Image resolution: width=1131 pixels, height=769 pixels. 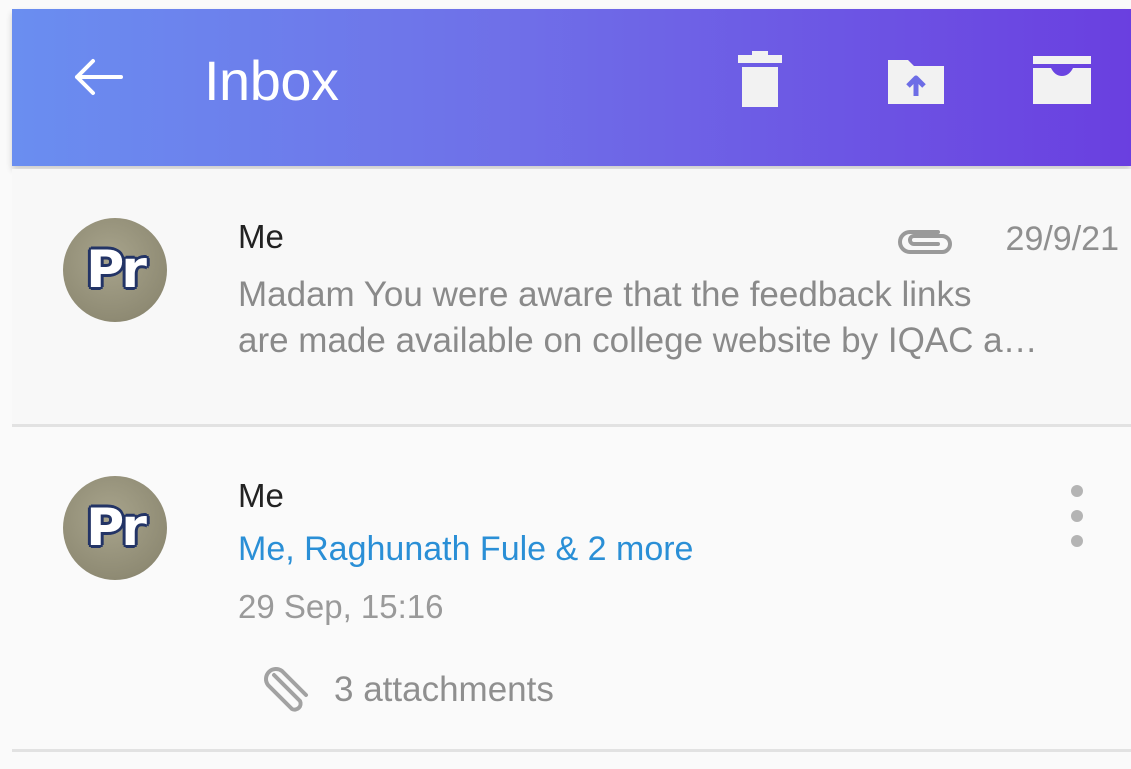 I want to click on message-date: 29/9/21, so click(x=1062, y=239).